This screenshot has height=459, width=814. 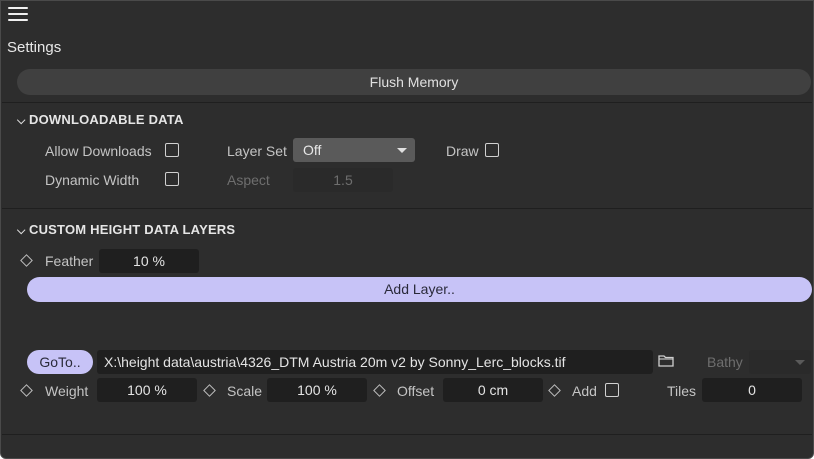 I want to click on layer-set-value: Off, so click(x=312, y=150).